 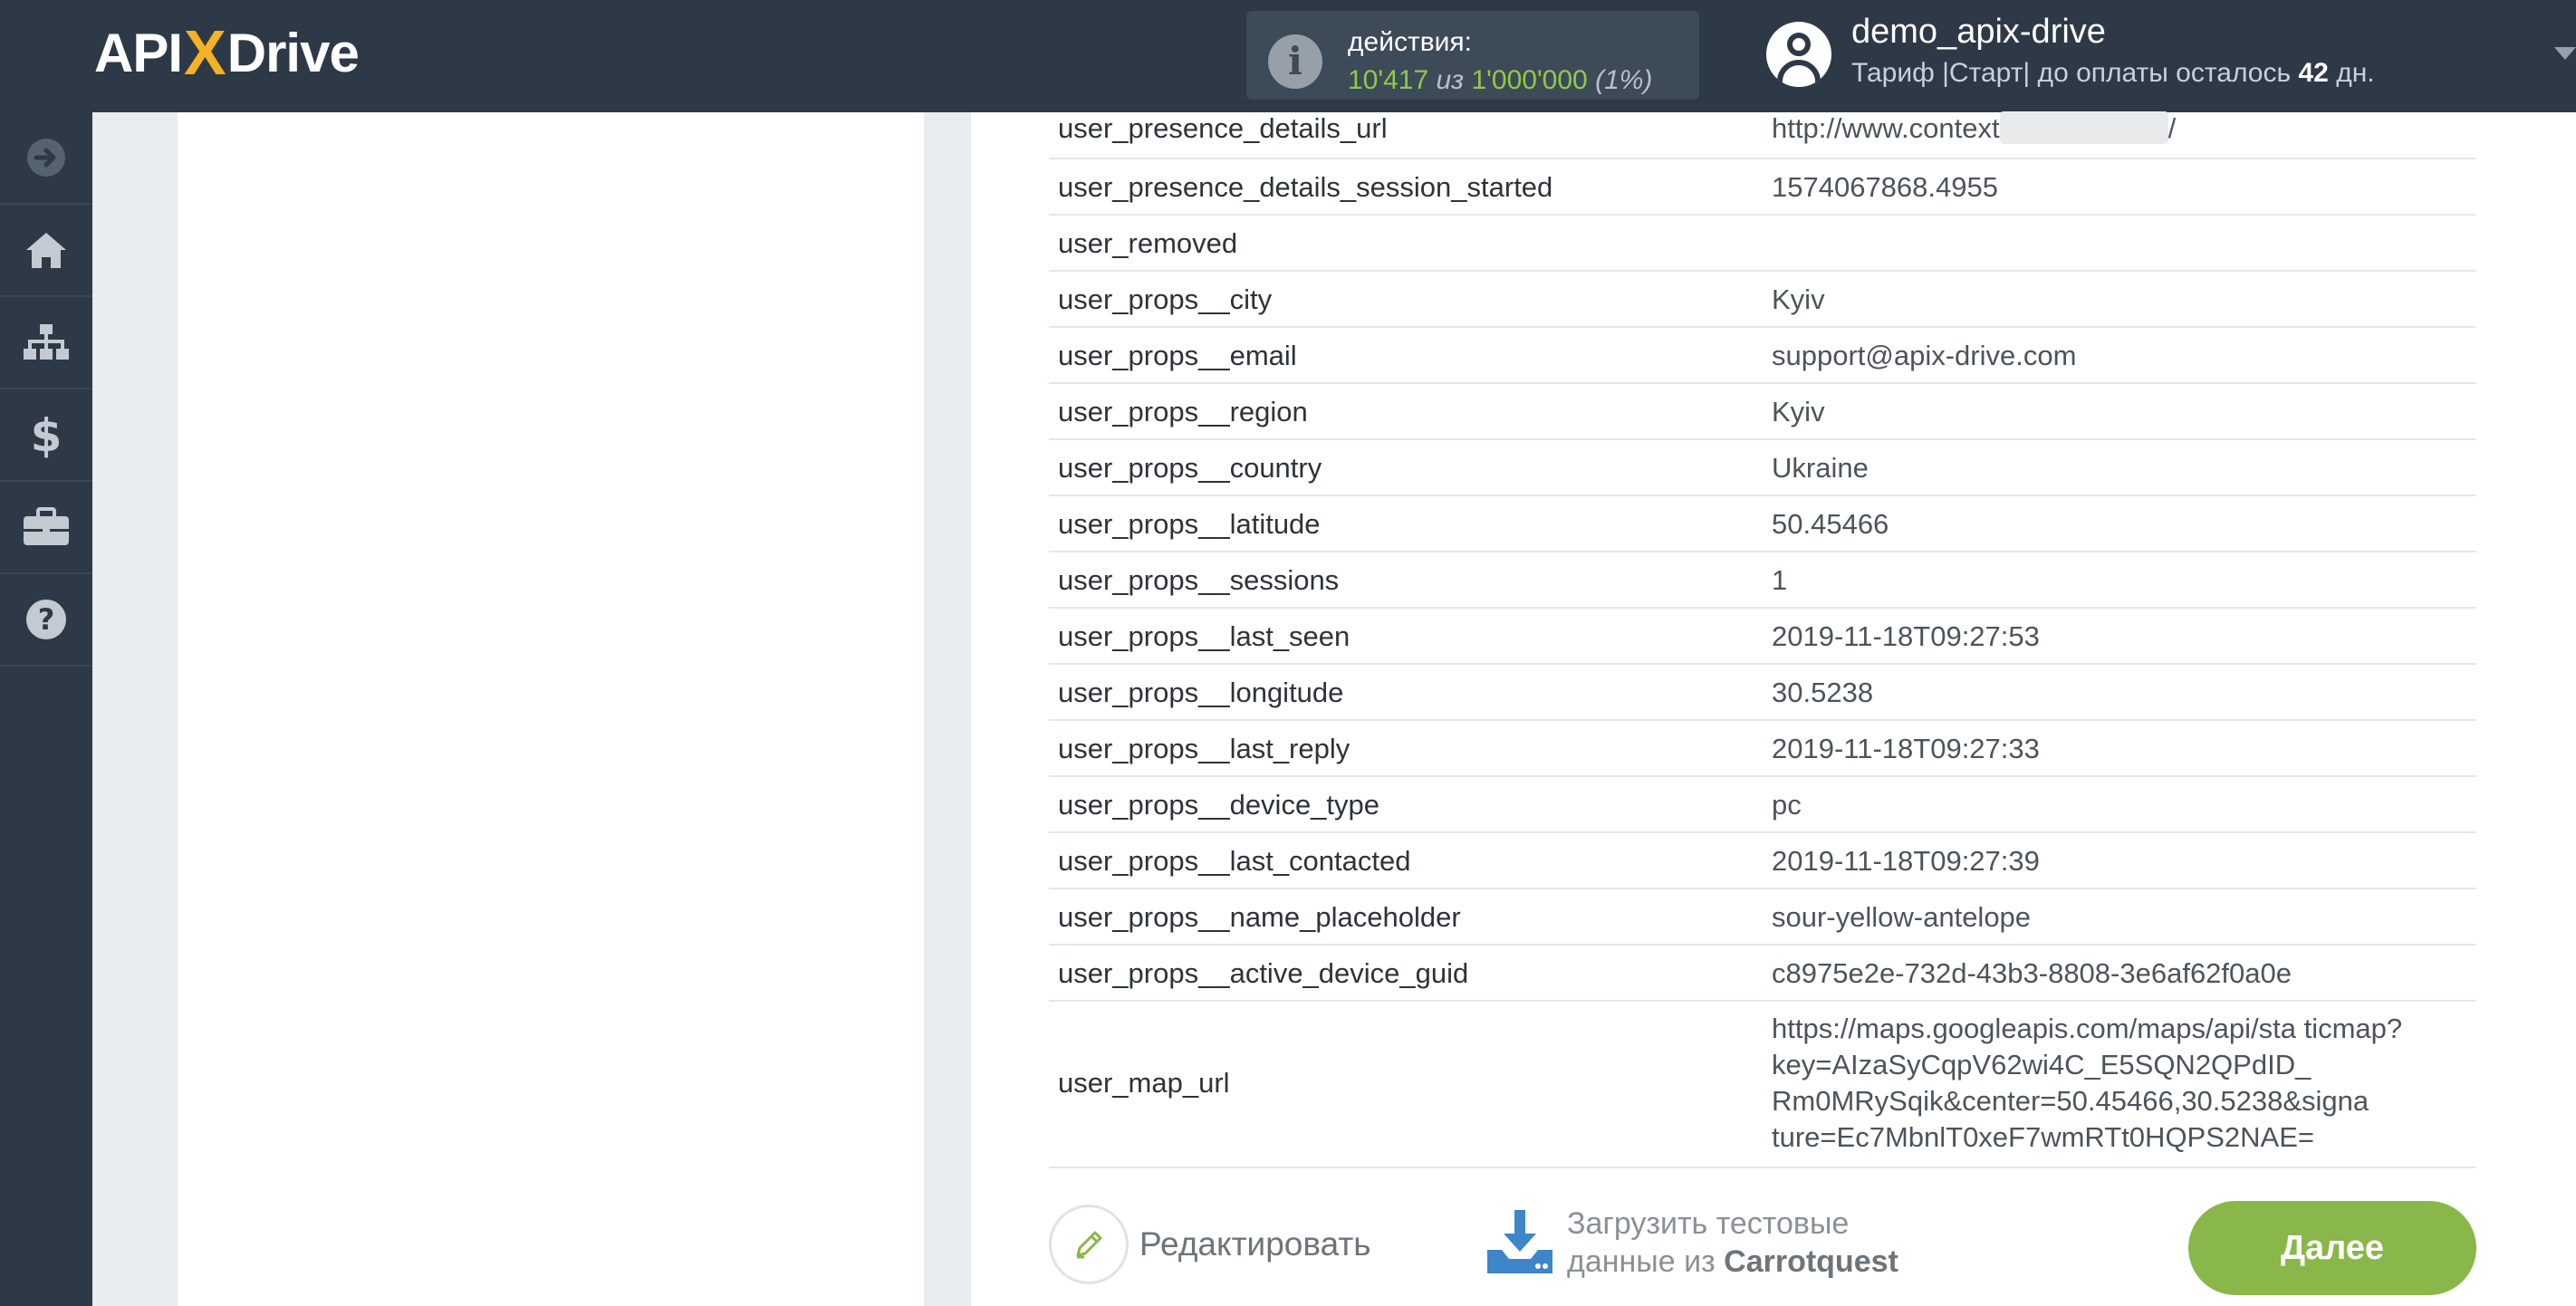 I want to click on table-row: user_props__longitude 30.5238, so click(x=1762, y=693).